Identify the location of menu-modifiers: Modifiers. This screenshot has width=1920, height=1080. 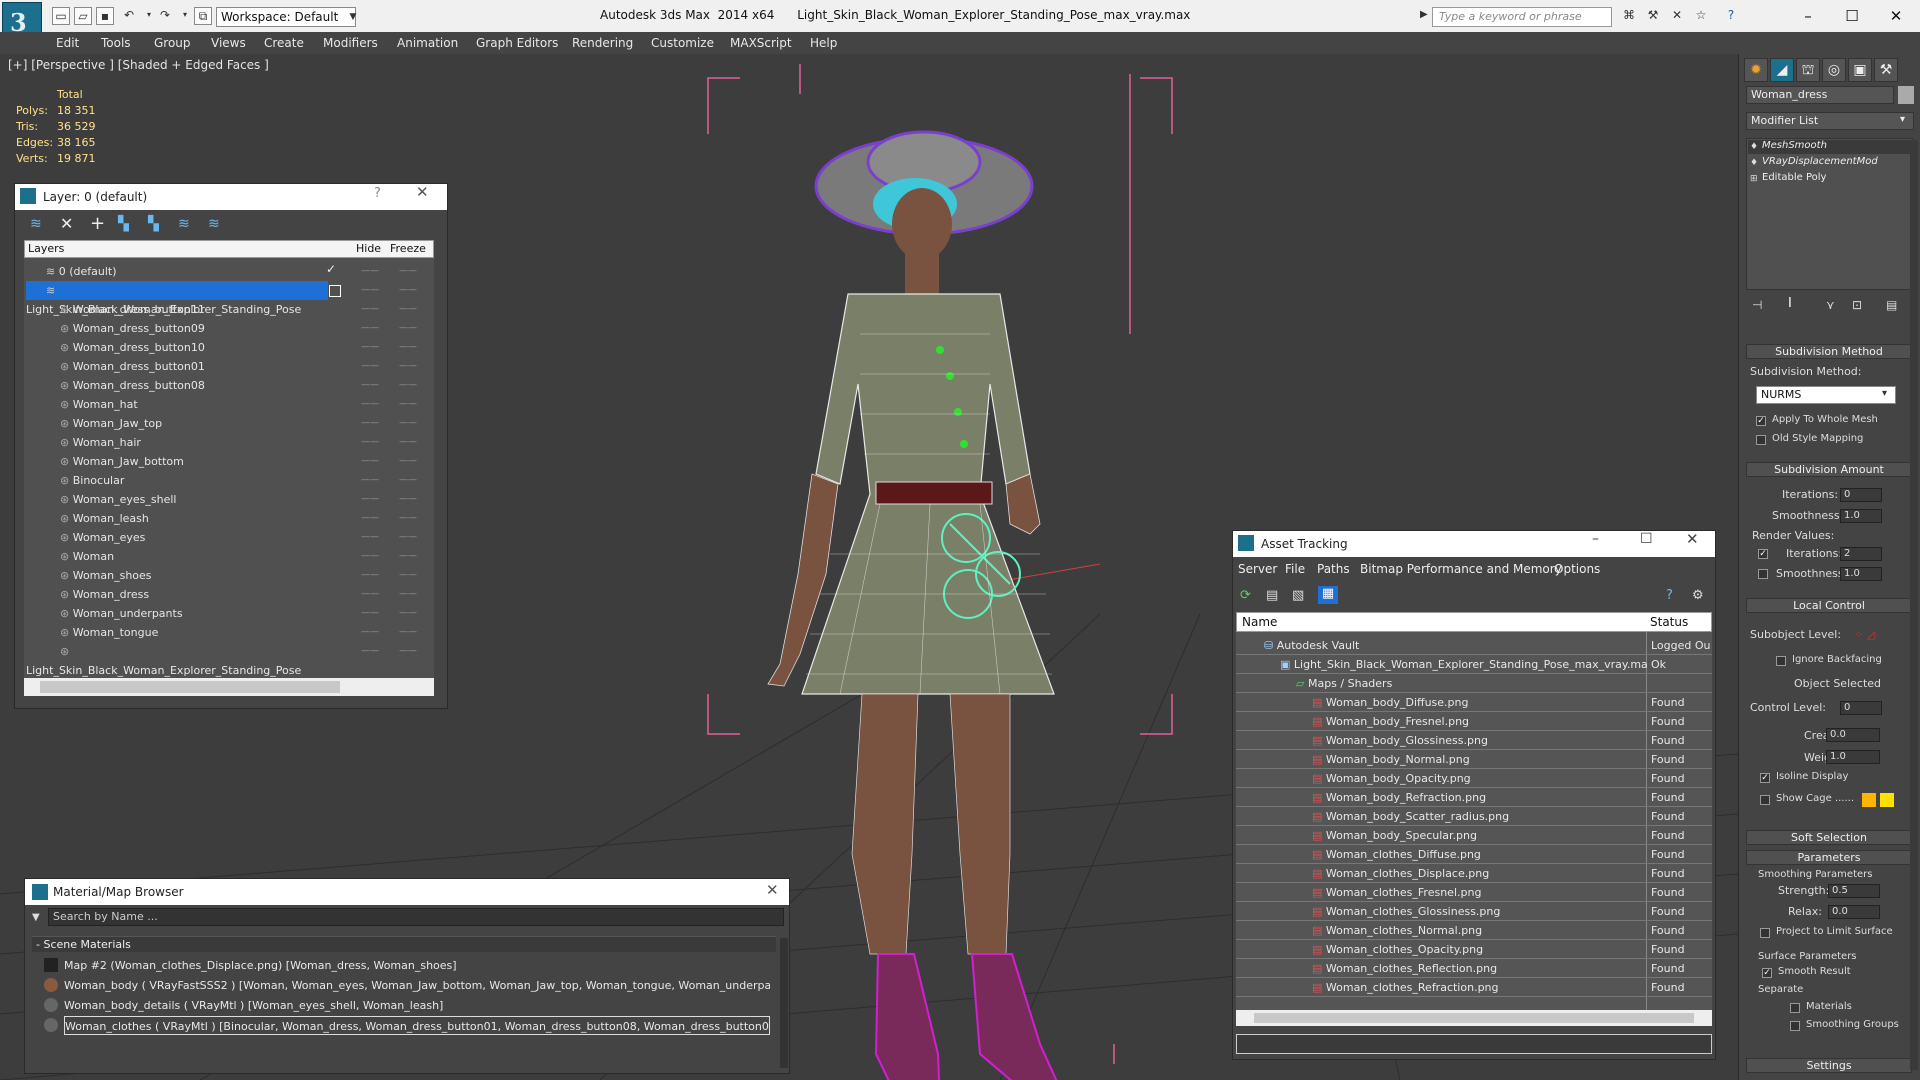
(350, 43).